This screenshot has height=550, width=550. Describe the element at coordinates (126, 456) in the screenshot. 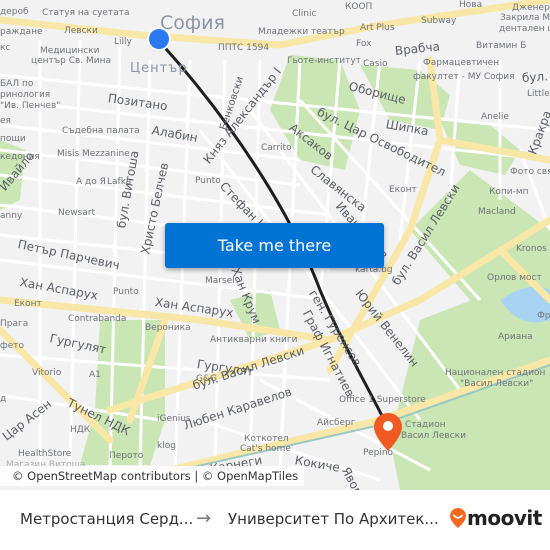

I see `poi-label: Перото` at that location.